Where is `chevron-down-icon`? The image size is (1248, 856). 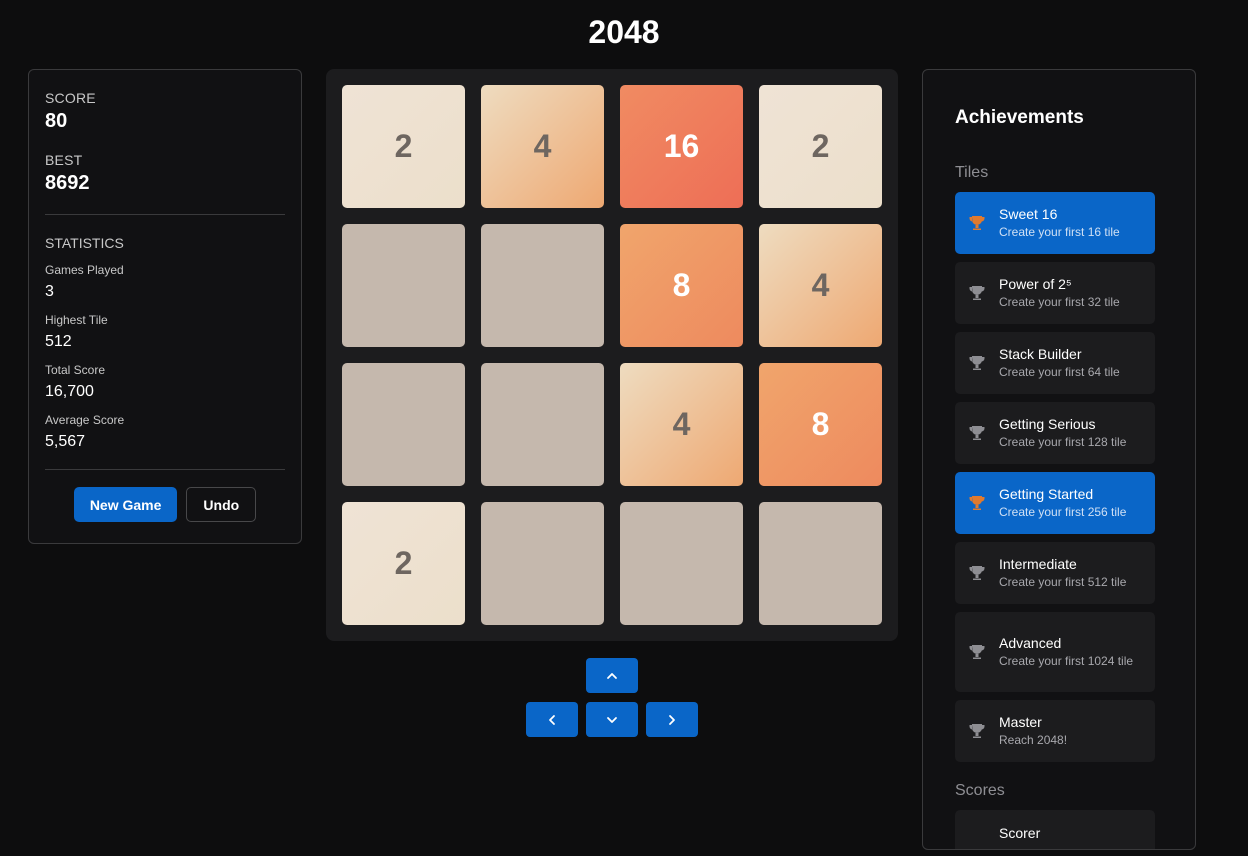 chevron-down-icon is located at coordinates (612, 719).